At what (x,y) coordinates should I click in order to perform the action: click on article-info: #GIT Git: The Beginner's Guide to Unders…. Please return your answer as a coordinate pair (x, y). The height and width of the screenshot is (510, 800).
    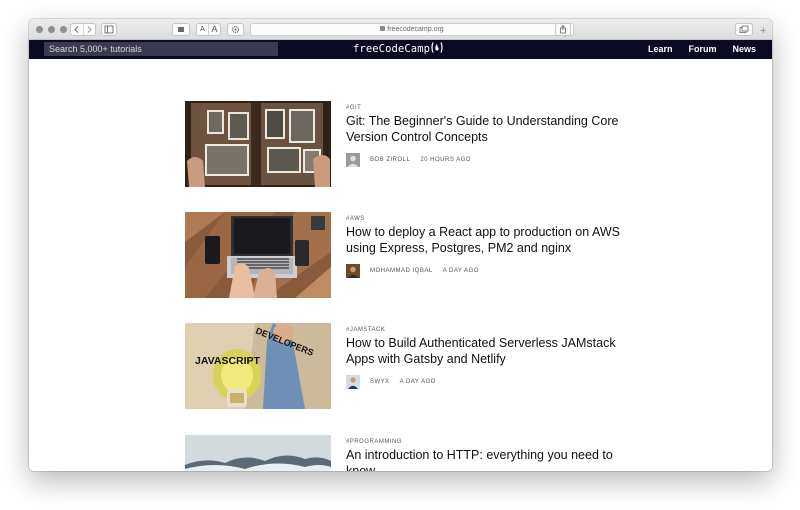
    Looking at the image, I should click on (485, 134).